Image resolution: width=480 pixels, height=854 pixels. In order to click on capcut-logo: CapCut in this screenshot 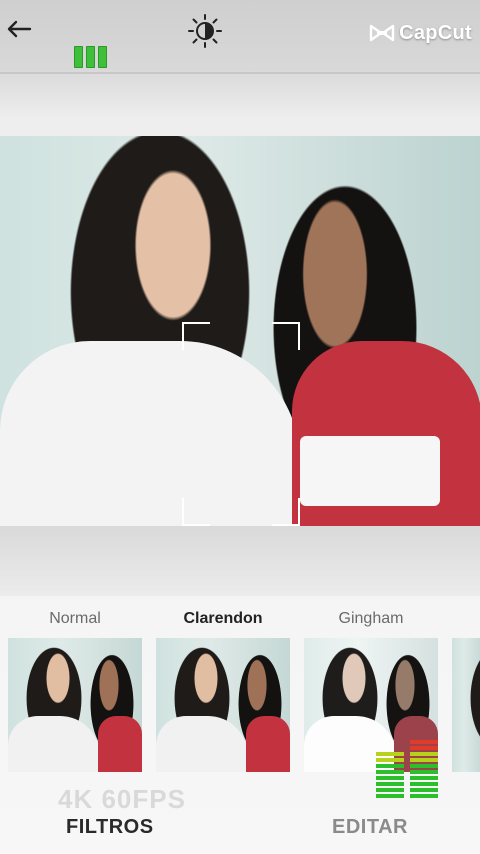, I will do `click(420, 33)`.